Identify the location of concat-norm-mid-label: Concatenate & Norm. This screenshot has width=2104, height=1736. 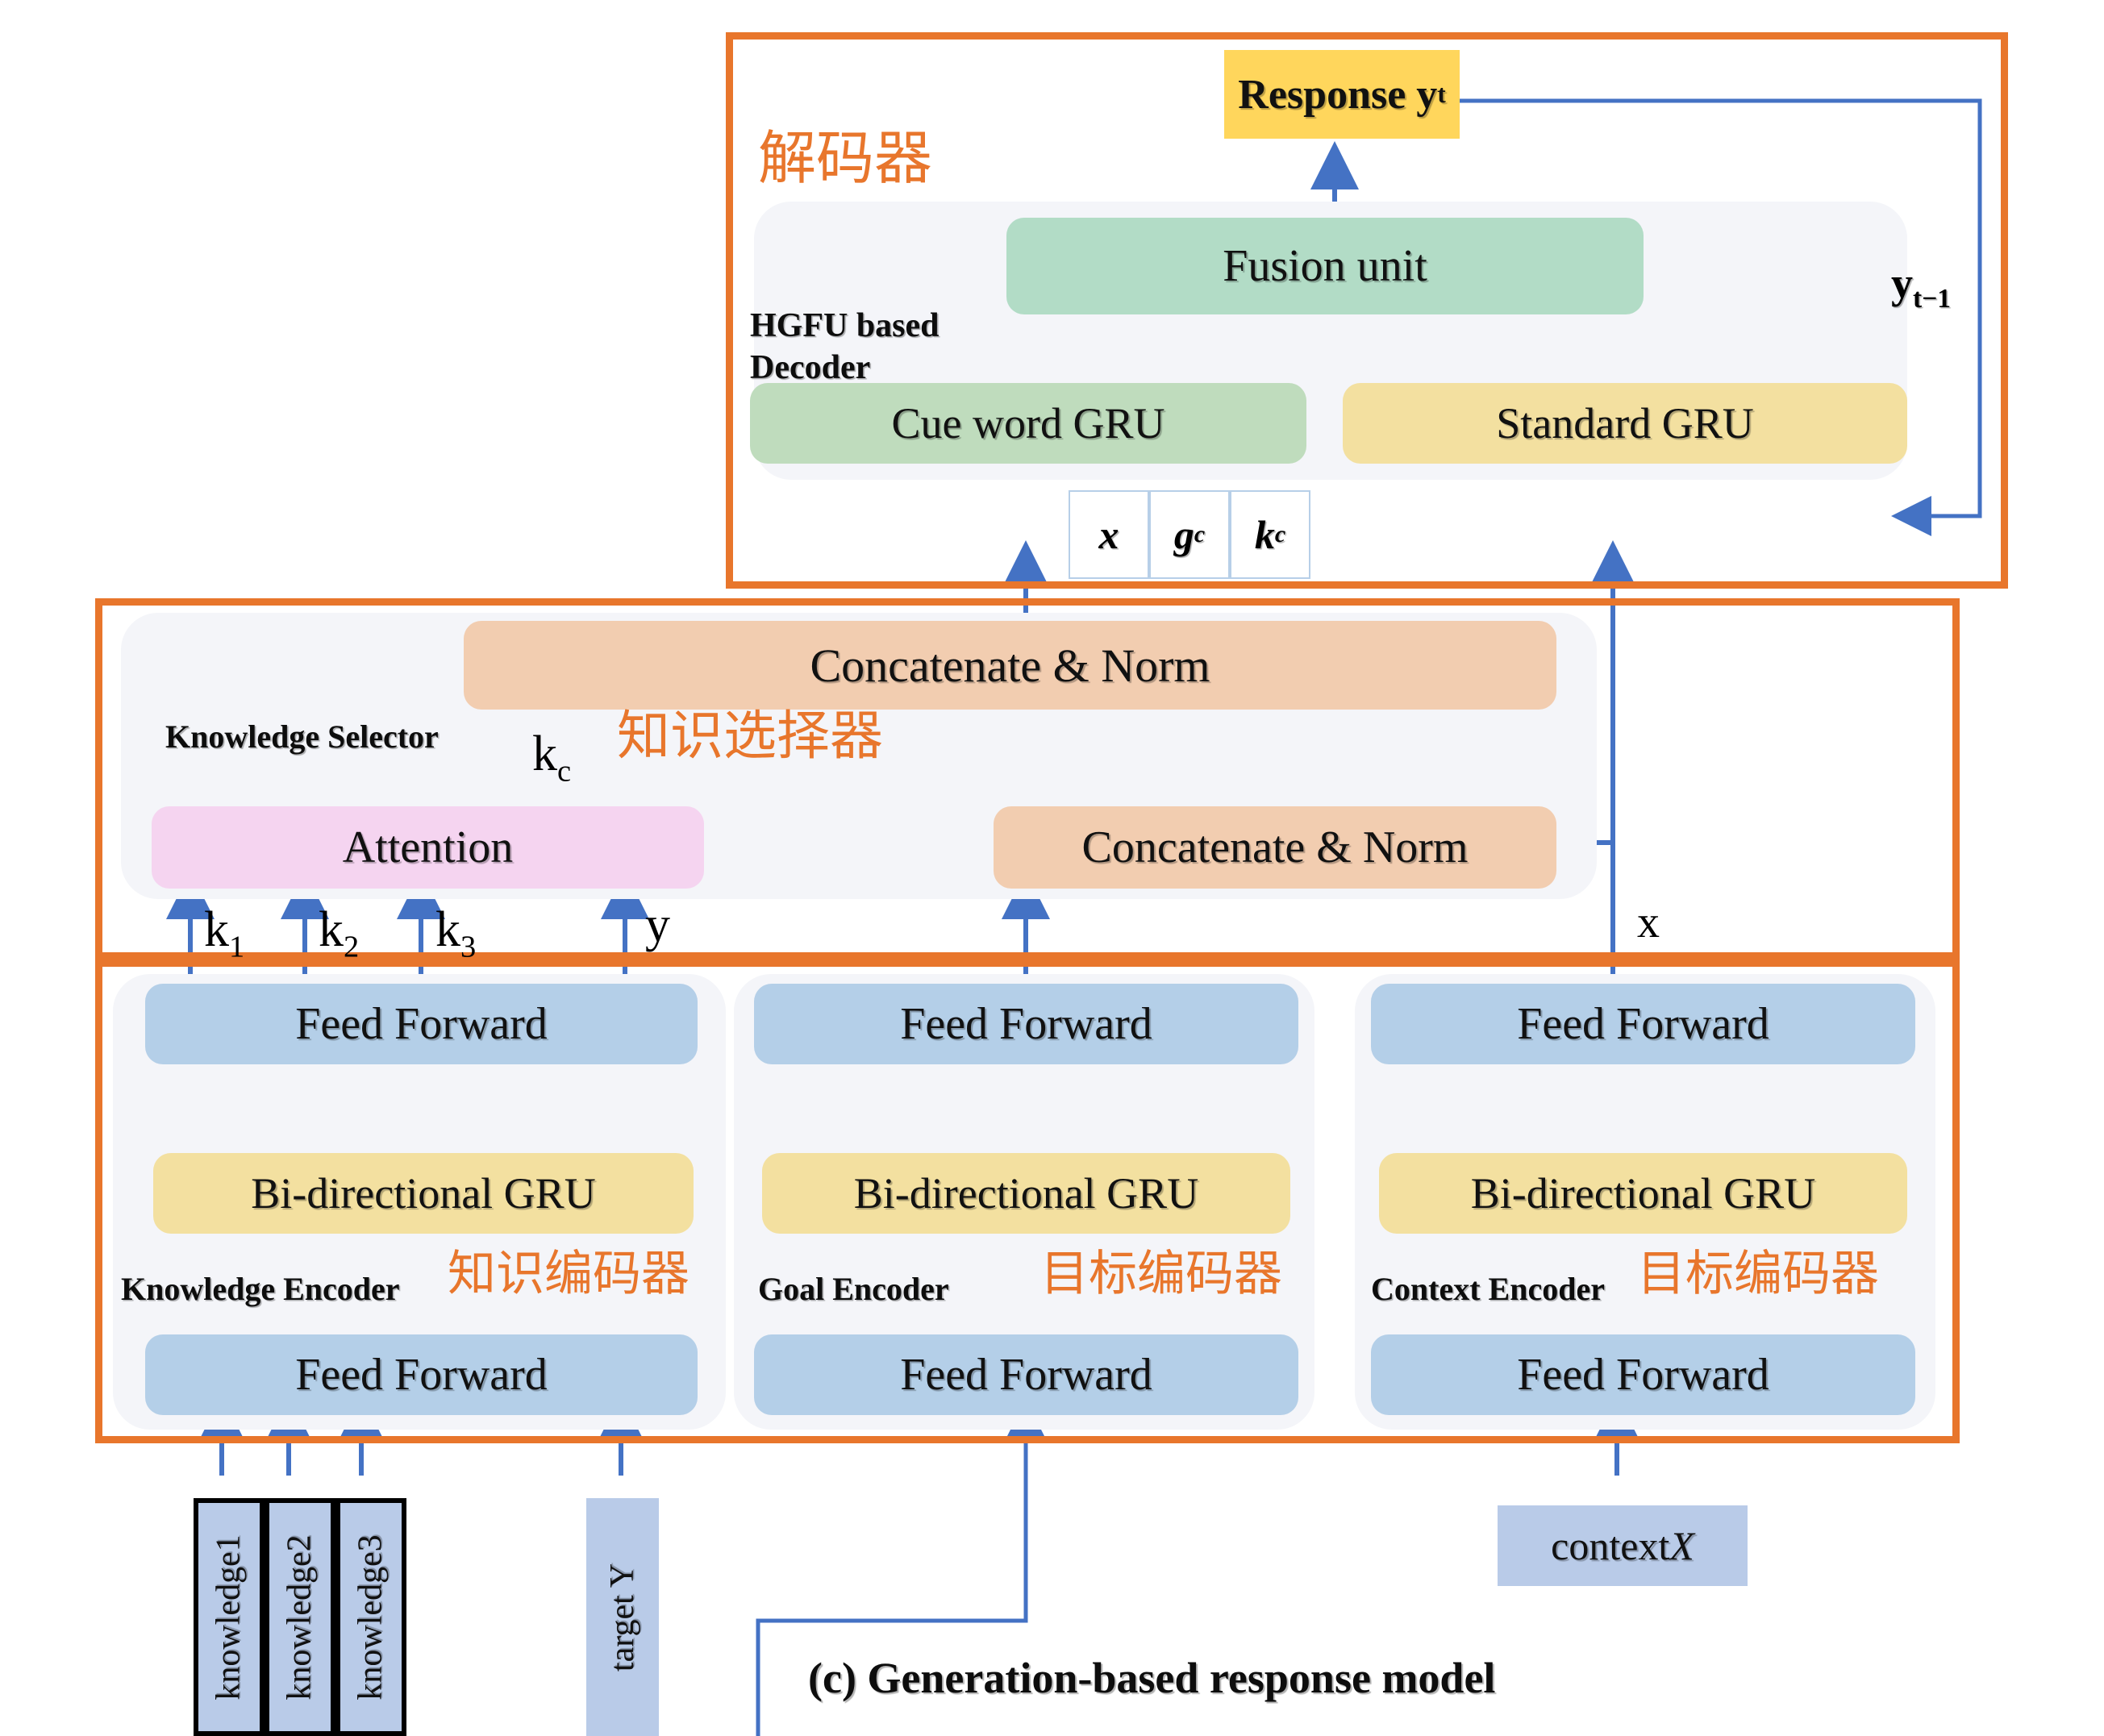
(1275, 847).